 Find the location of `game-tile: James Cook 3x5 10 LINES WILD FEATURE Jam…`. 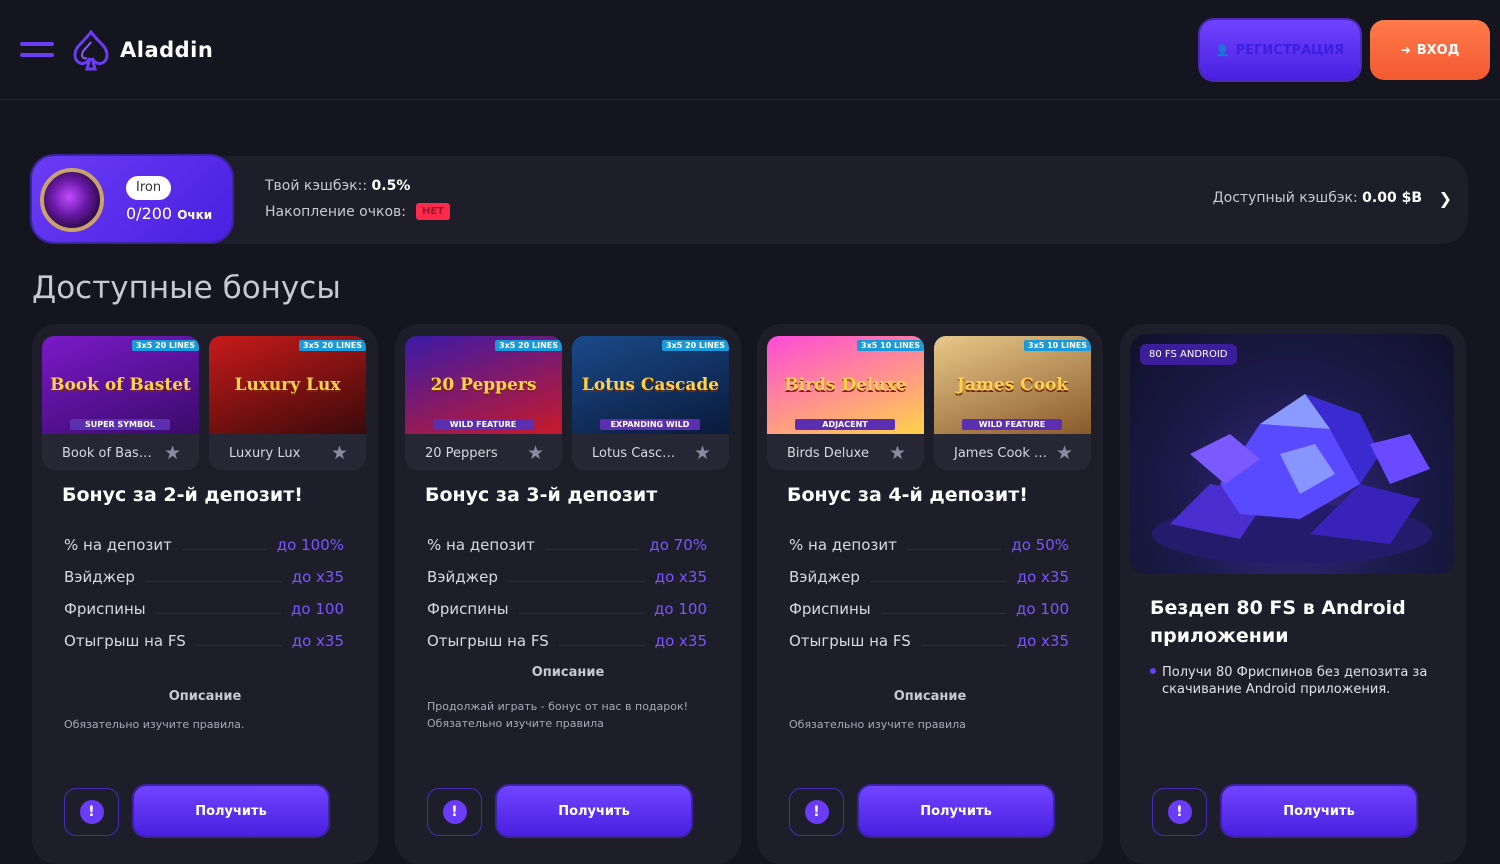

game-tile: James Cook 3x5 10 LINES WILD FEATURE Jam… is located at coordinates (1012, 403).